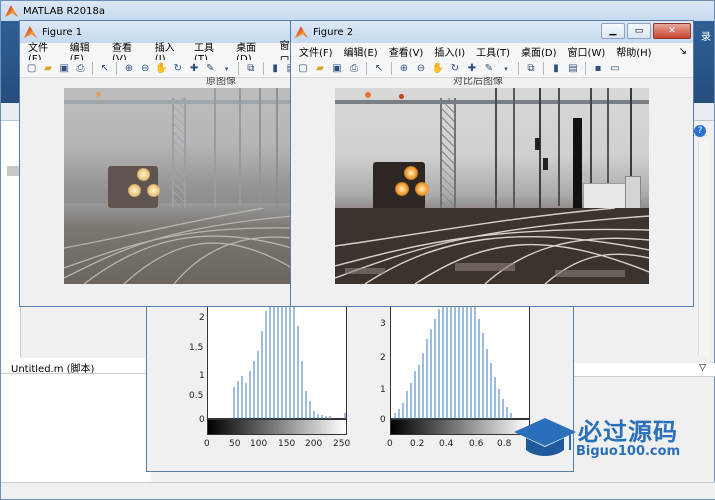  I want to click on ribbon-right-label: 录, so click(706, 35).